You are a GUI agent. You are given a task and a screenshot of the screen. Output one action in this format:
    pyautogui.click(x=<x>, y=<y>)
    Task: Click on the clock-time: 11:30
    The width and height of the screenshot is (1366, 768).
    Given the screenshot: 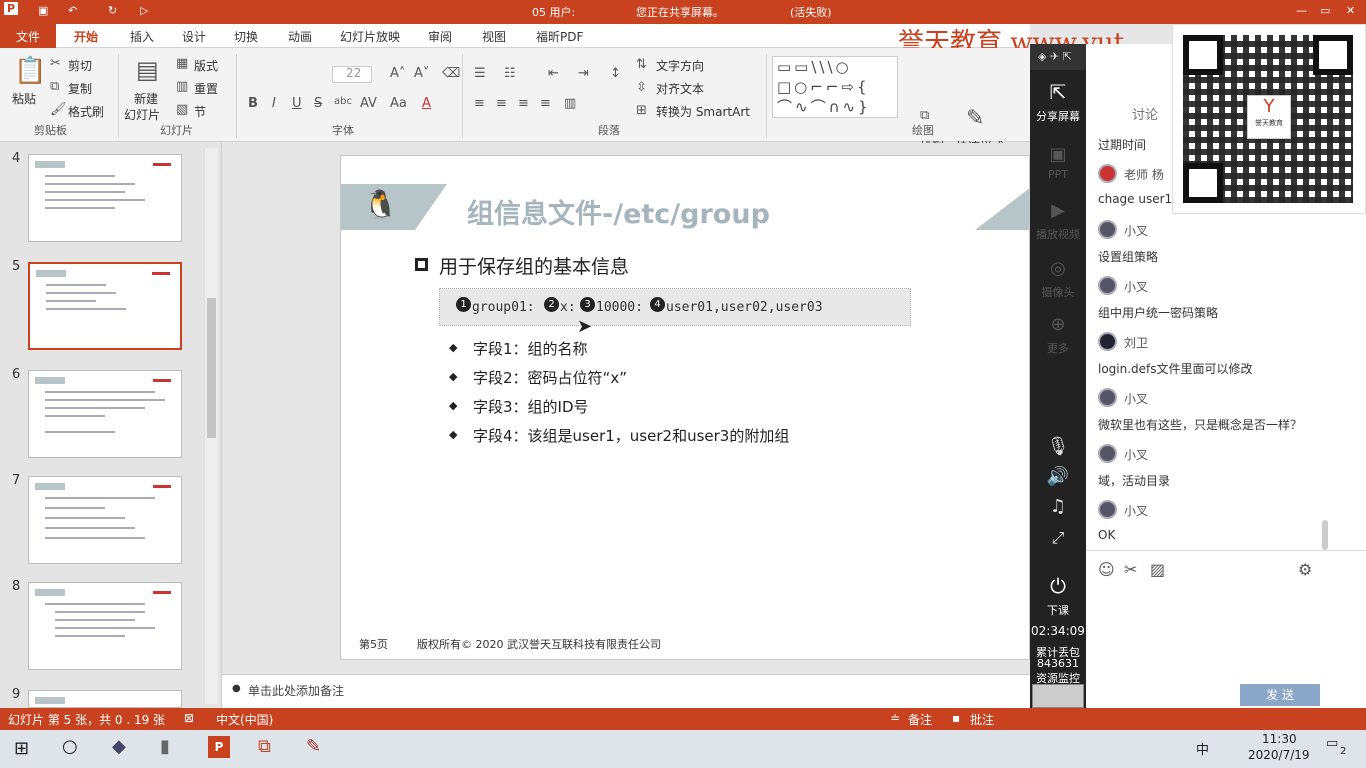 What is the action you would take?
    pyautogui.click(x=1279, y=739)
    